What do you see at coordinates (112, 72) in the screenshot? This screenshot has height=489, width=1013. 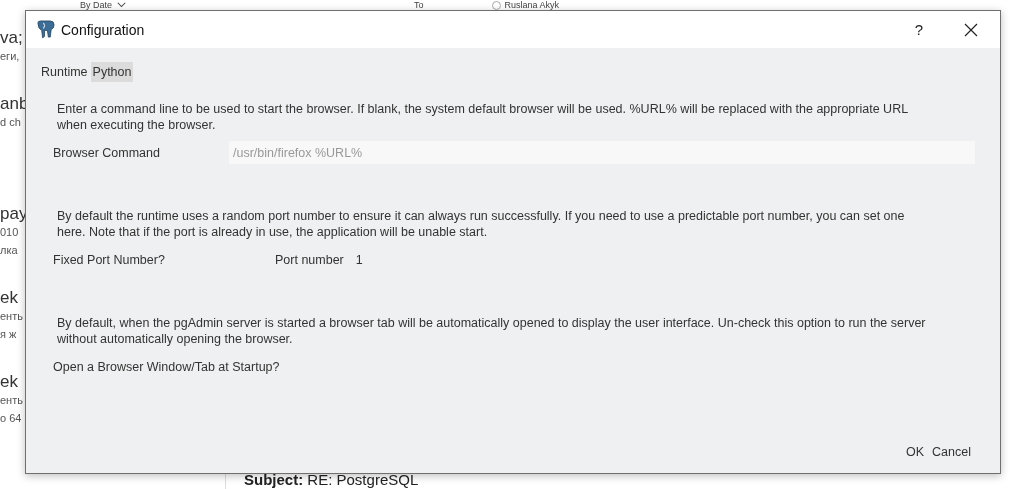 I see `tab: Python` at bounding box center [112, 72].